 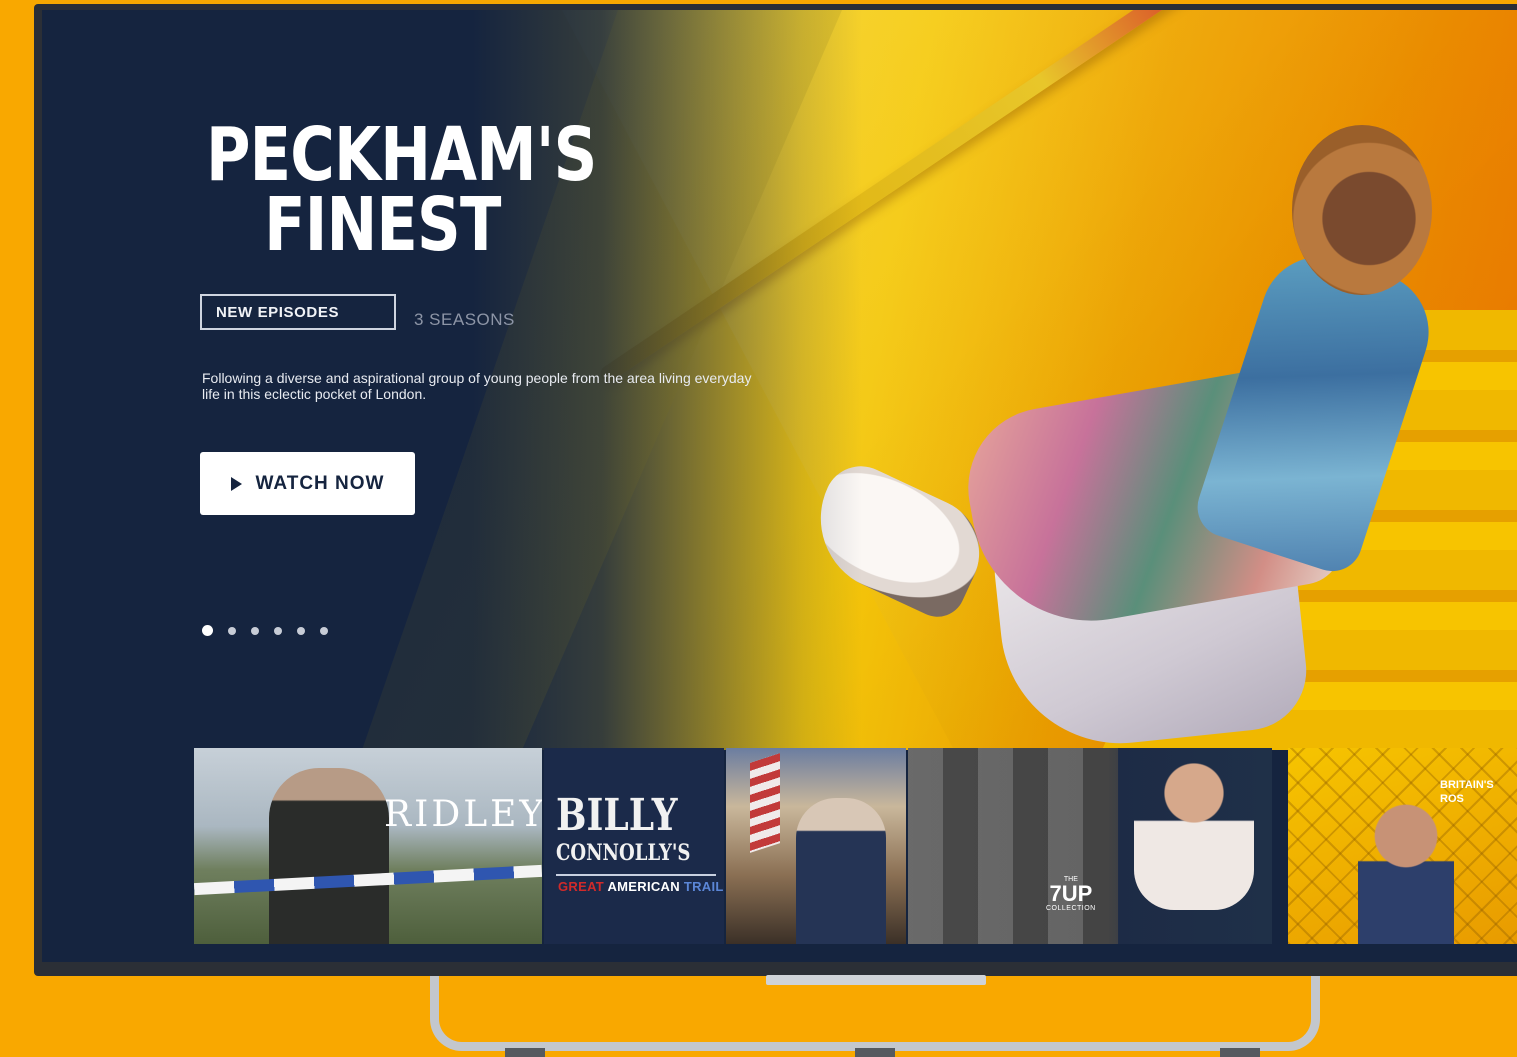 I want to click on ridley-figure, so click(x=329, y=856).